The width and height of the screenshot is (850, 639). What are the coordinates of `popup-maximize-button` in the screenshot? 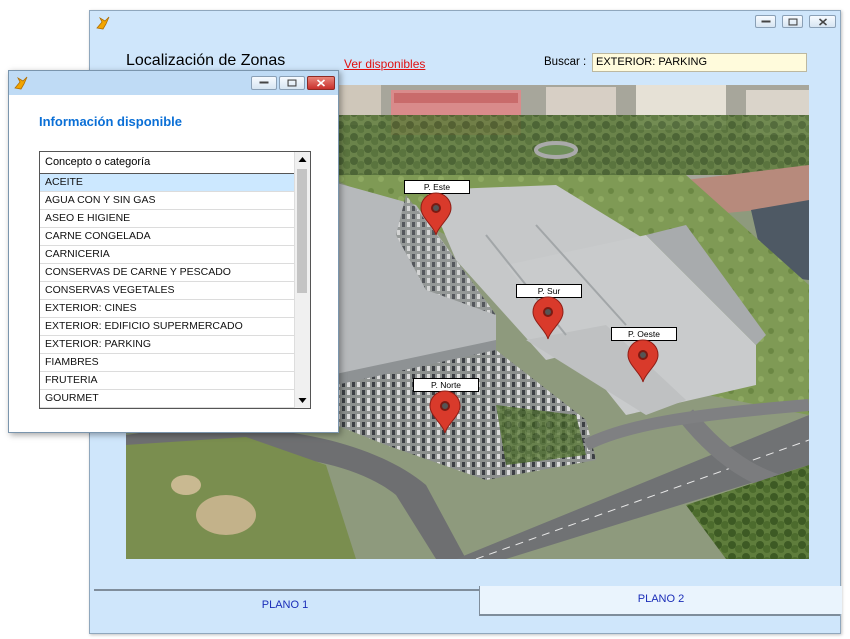 It's located at (292, 83).